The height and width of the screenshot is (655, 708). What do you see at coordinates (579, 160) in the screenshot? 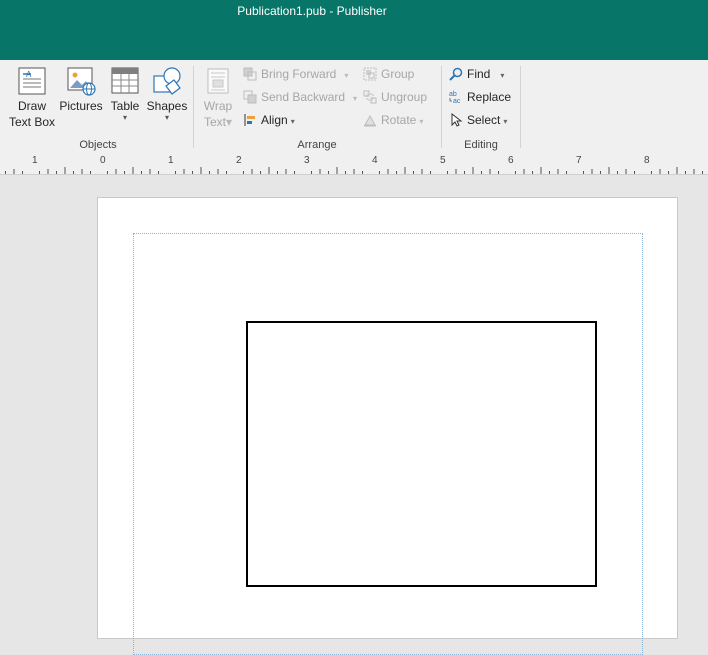
I see `ruler-label: 7` at bounding box center [579, 160].